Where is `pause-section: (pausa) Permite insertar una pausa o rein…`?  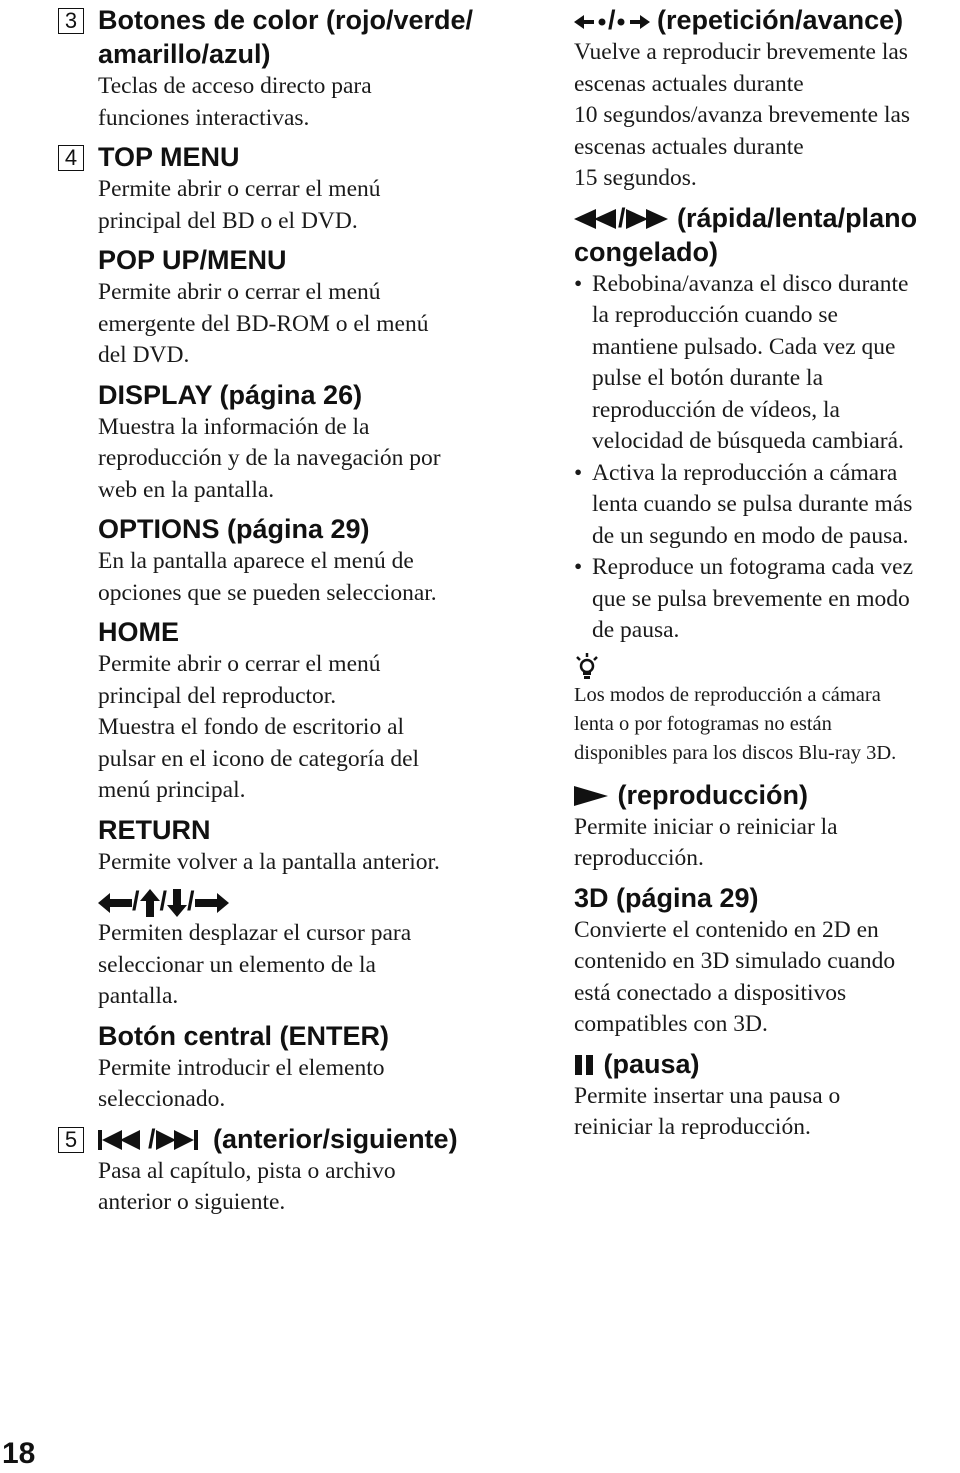
pause-section: (pausa) Permite insertar una pausa o rein… is located at coordinates (767, 1095).